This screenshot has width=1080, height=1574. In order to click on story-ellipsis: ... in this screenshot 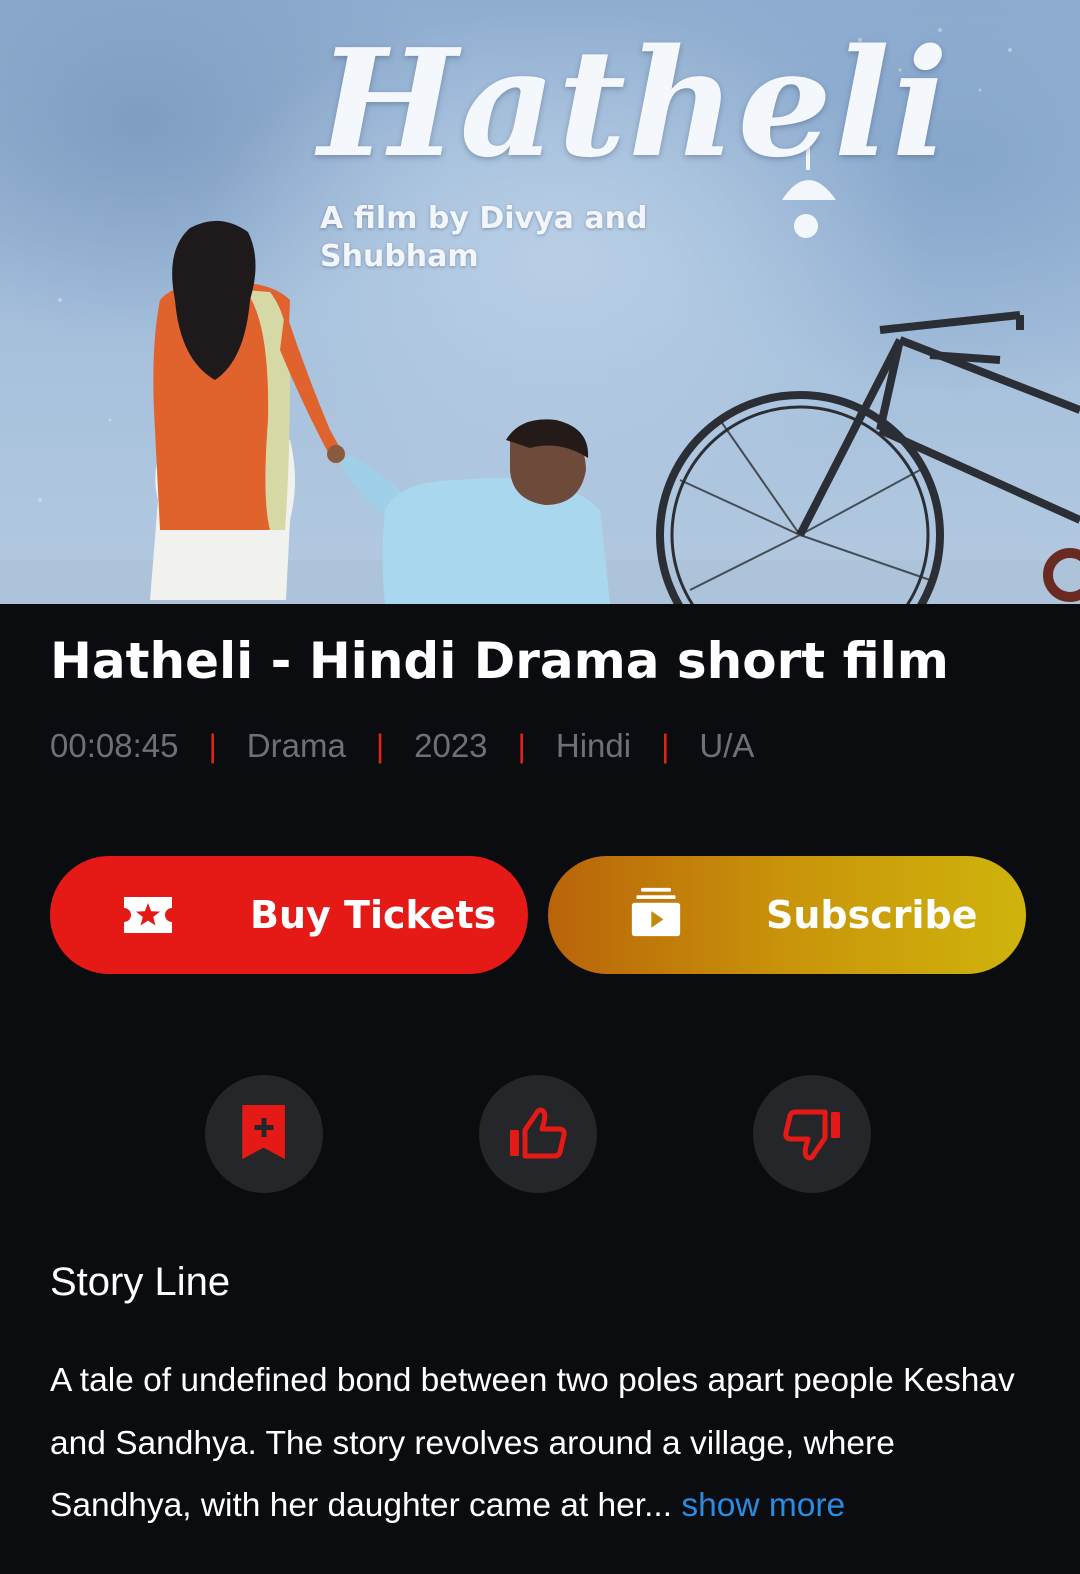, I will do `click(658, 1505)`.